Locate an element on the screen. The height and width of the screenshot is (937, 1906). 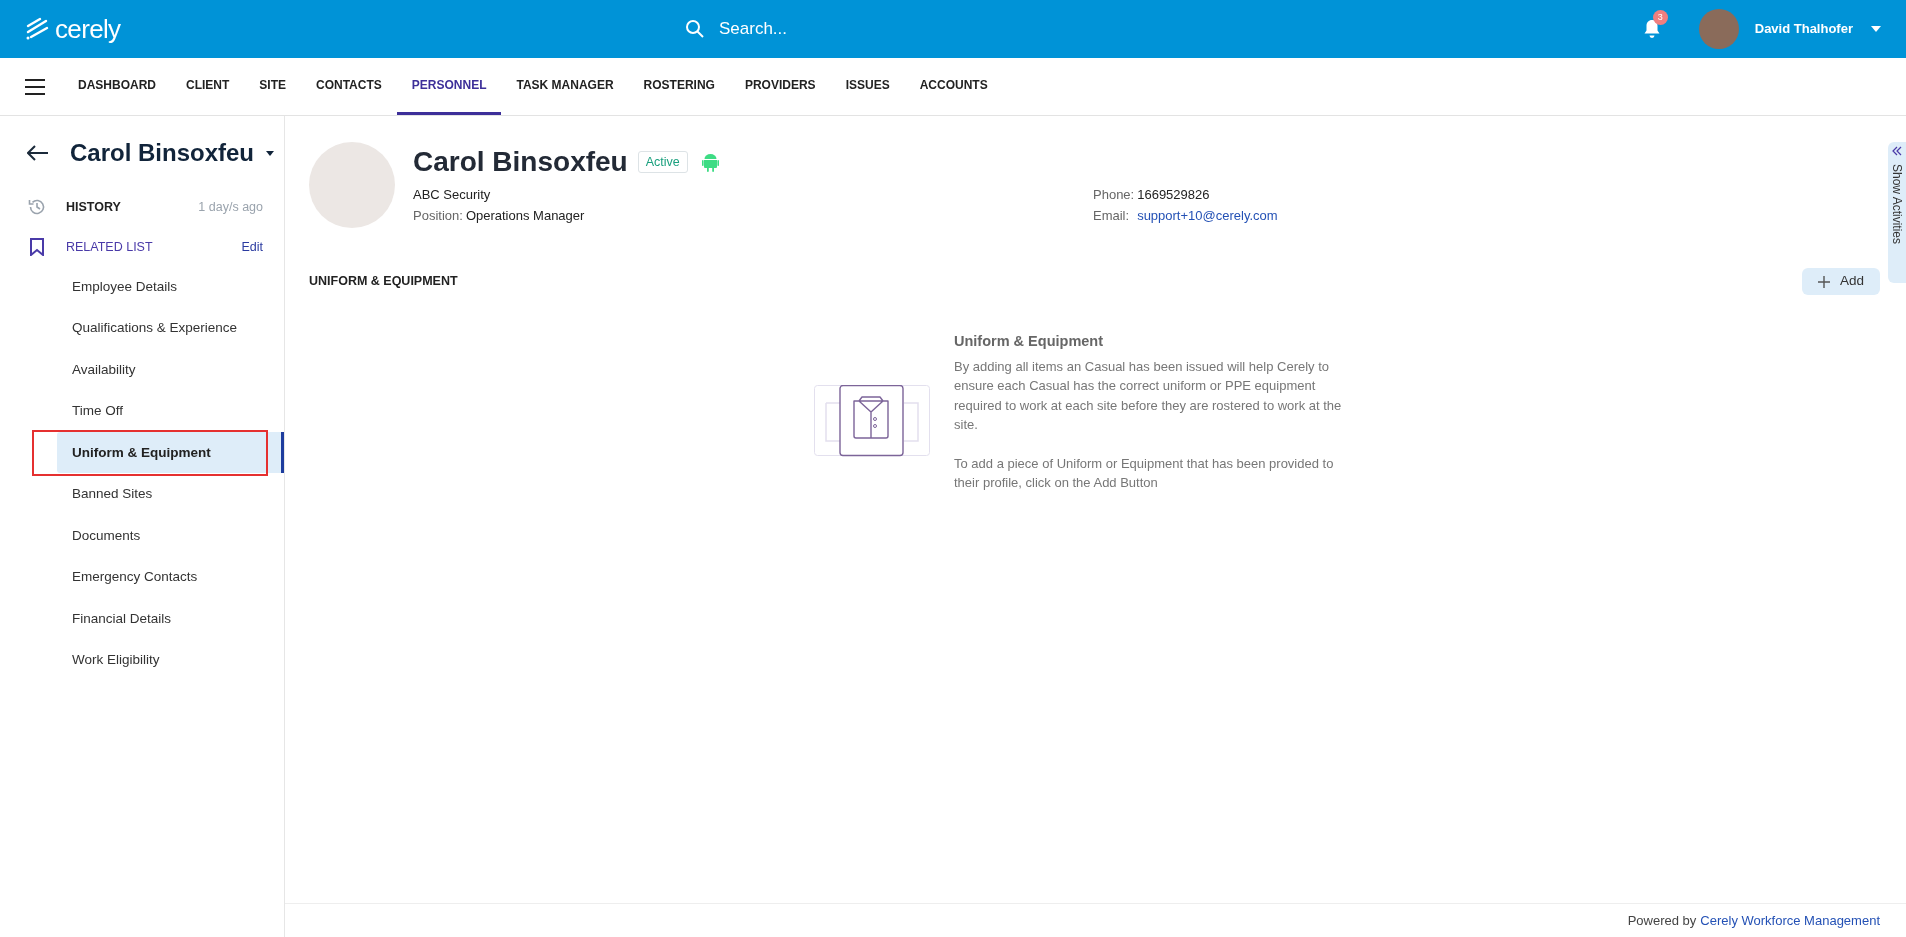
sidebar-item: Emergency Contacts is located at coordinates (170, 577).